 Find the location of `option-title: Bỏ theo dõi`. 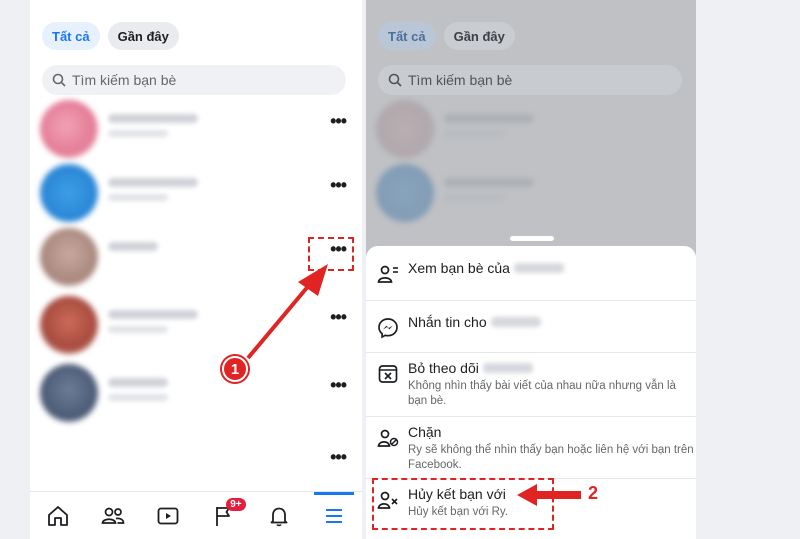

option-title: Bỏ theo dõi is located at coordinates (443, 368).